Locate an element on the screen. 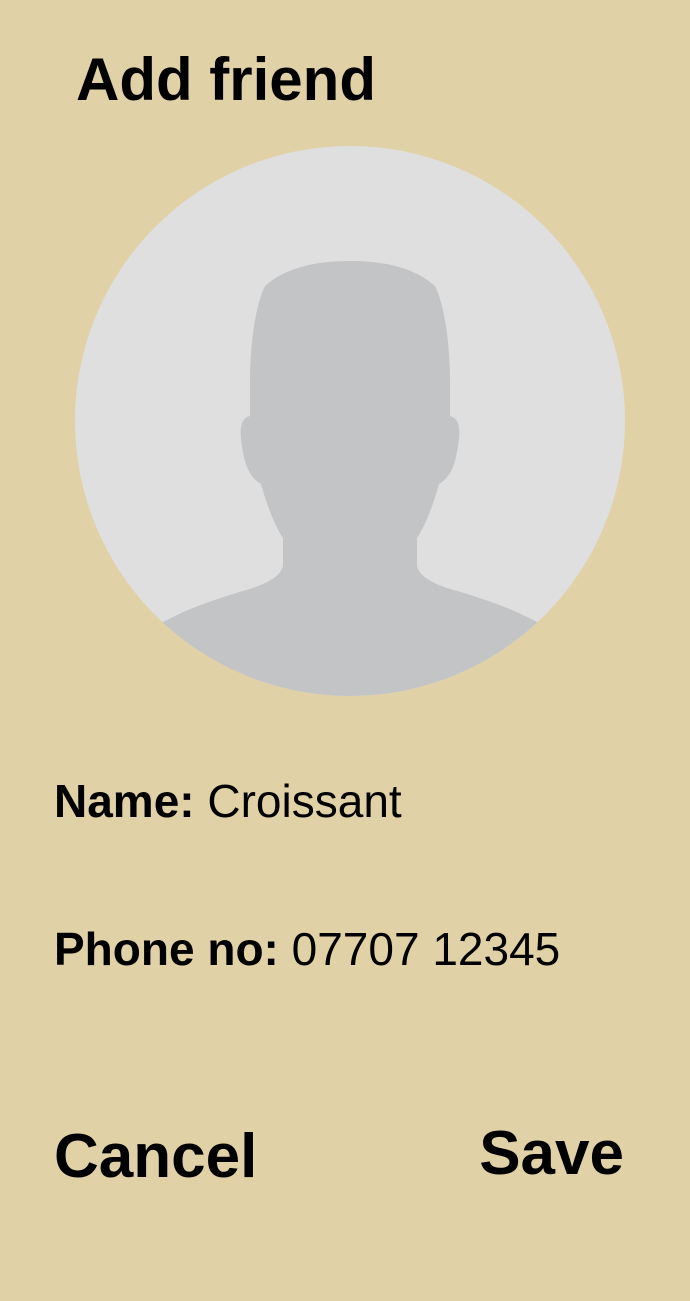 The width and height of the screenshot is (690, 1301). phone-field: Phone no: 07707 12345 is located at coordinates (307, 949).